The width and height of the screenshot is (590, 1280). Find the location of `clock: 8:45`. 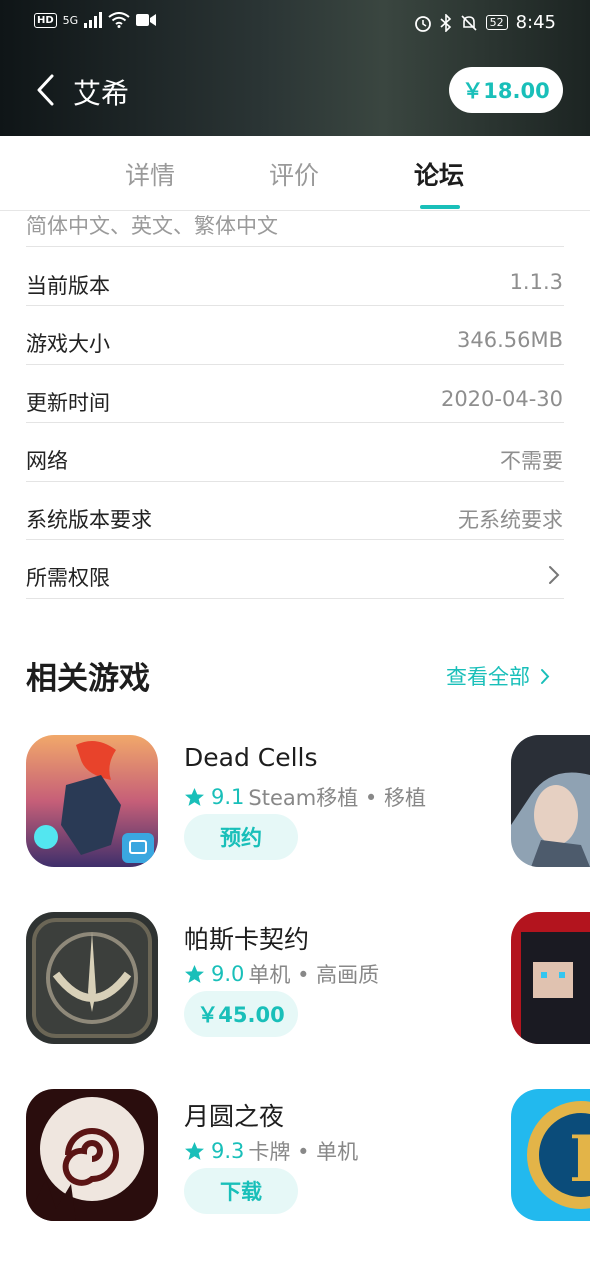

clock: 8:45 is located at coordinates (535, 22).